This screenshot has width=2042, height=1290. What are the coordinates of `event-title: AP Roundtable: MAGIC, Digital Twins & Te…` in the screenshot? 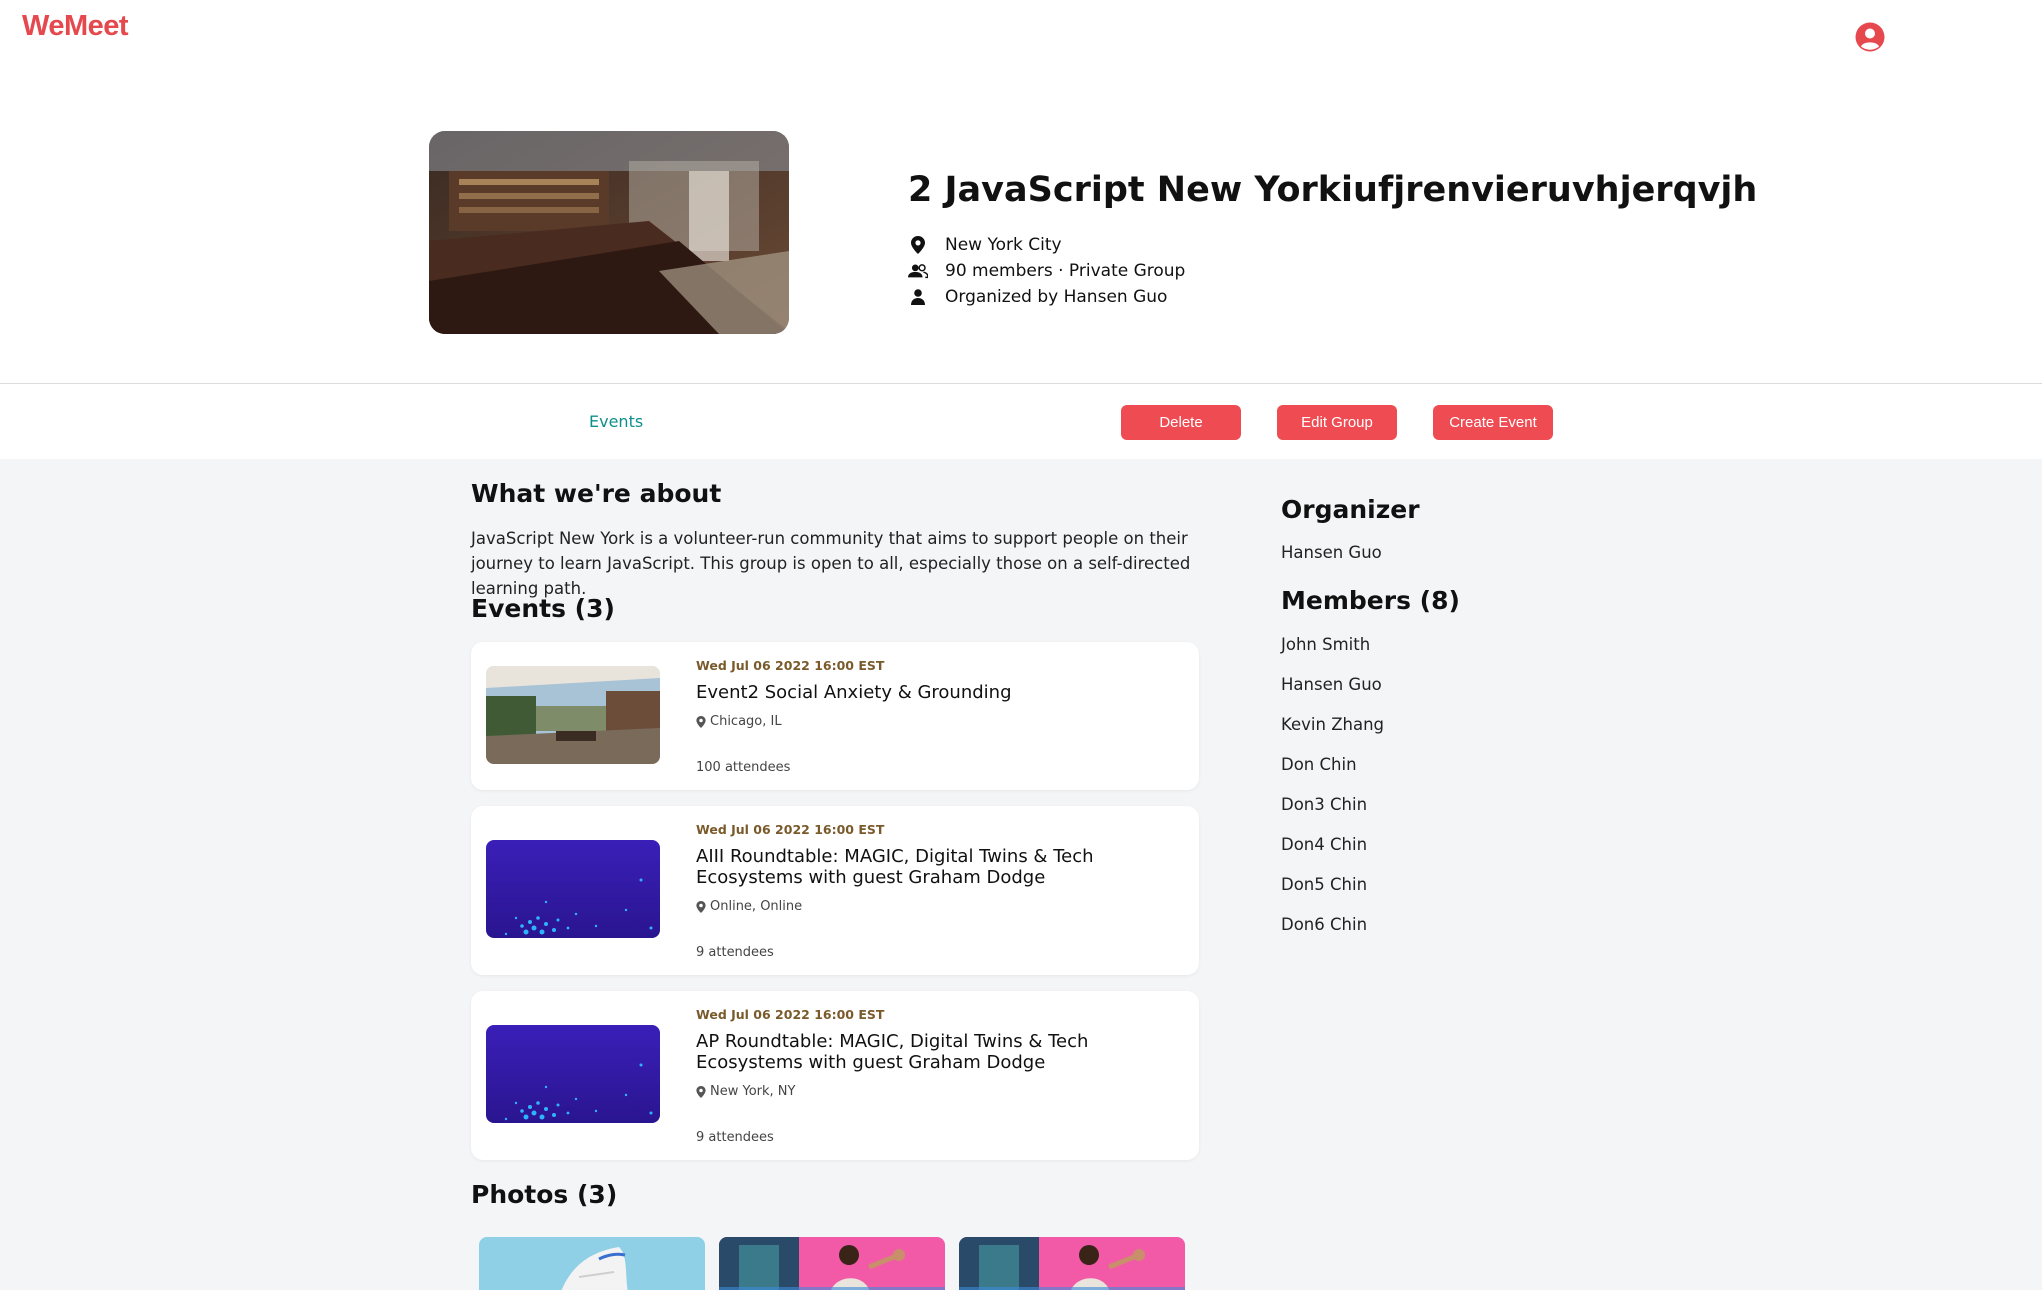 It's located at (936, 1052).